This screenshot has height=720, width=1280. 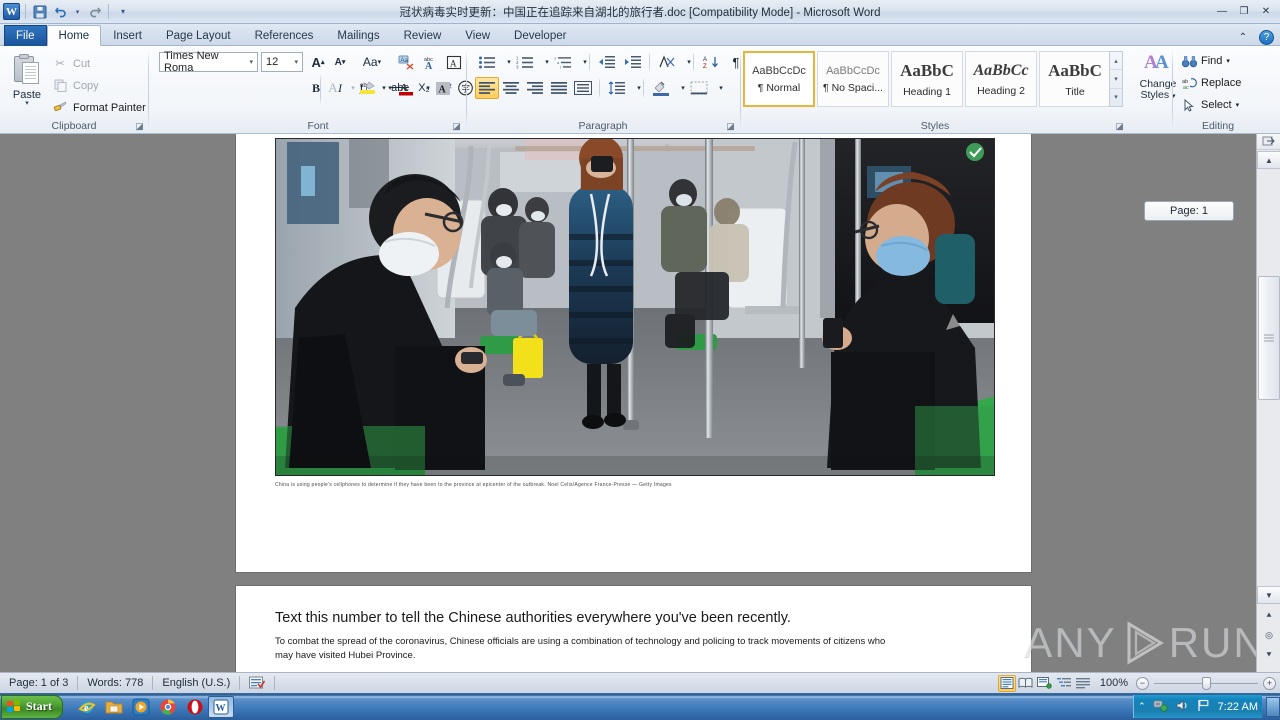 I want to click on minimize-button: —, so click(x=1222, y=12).